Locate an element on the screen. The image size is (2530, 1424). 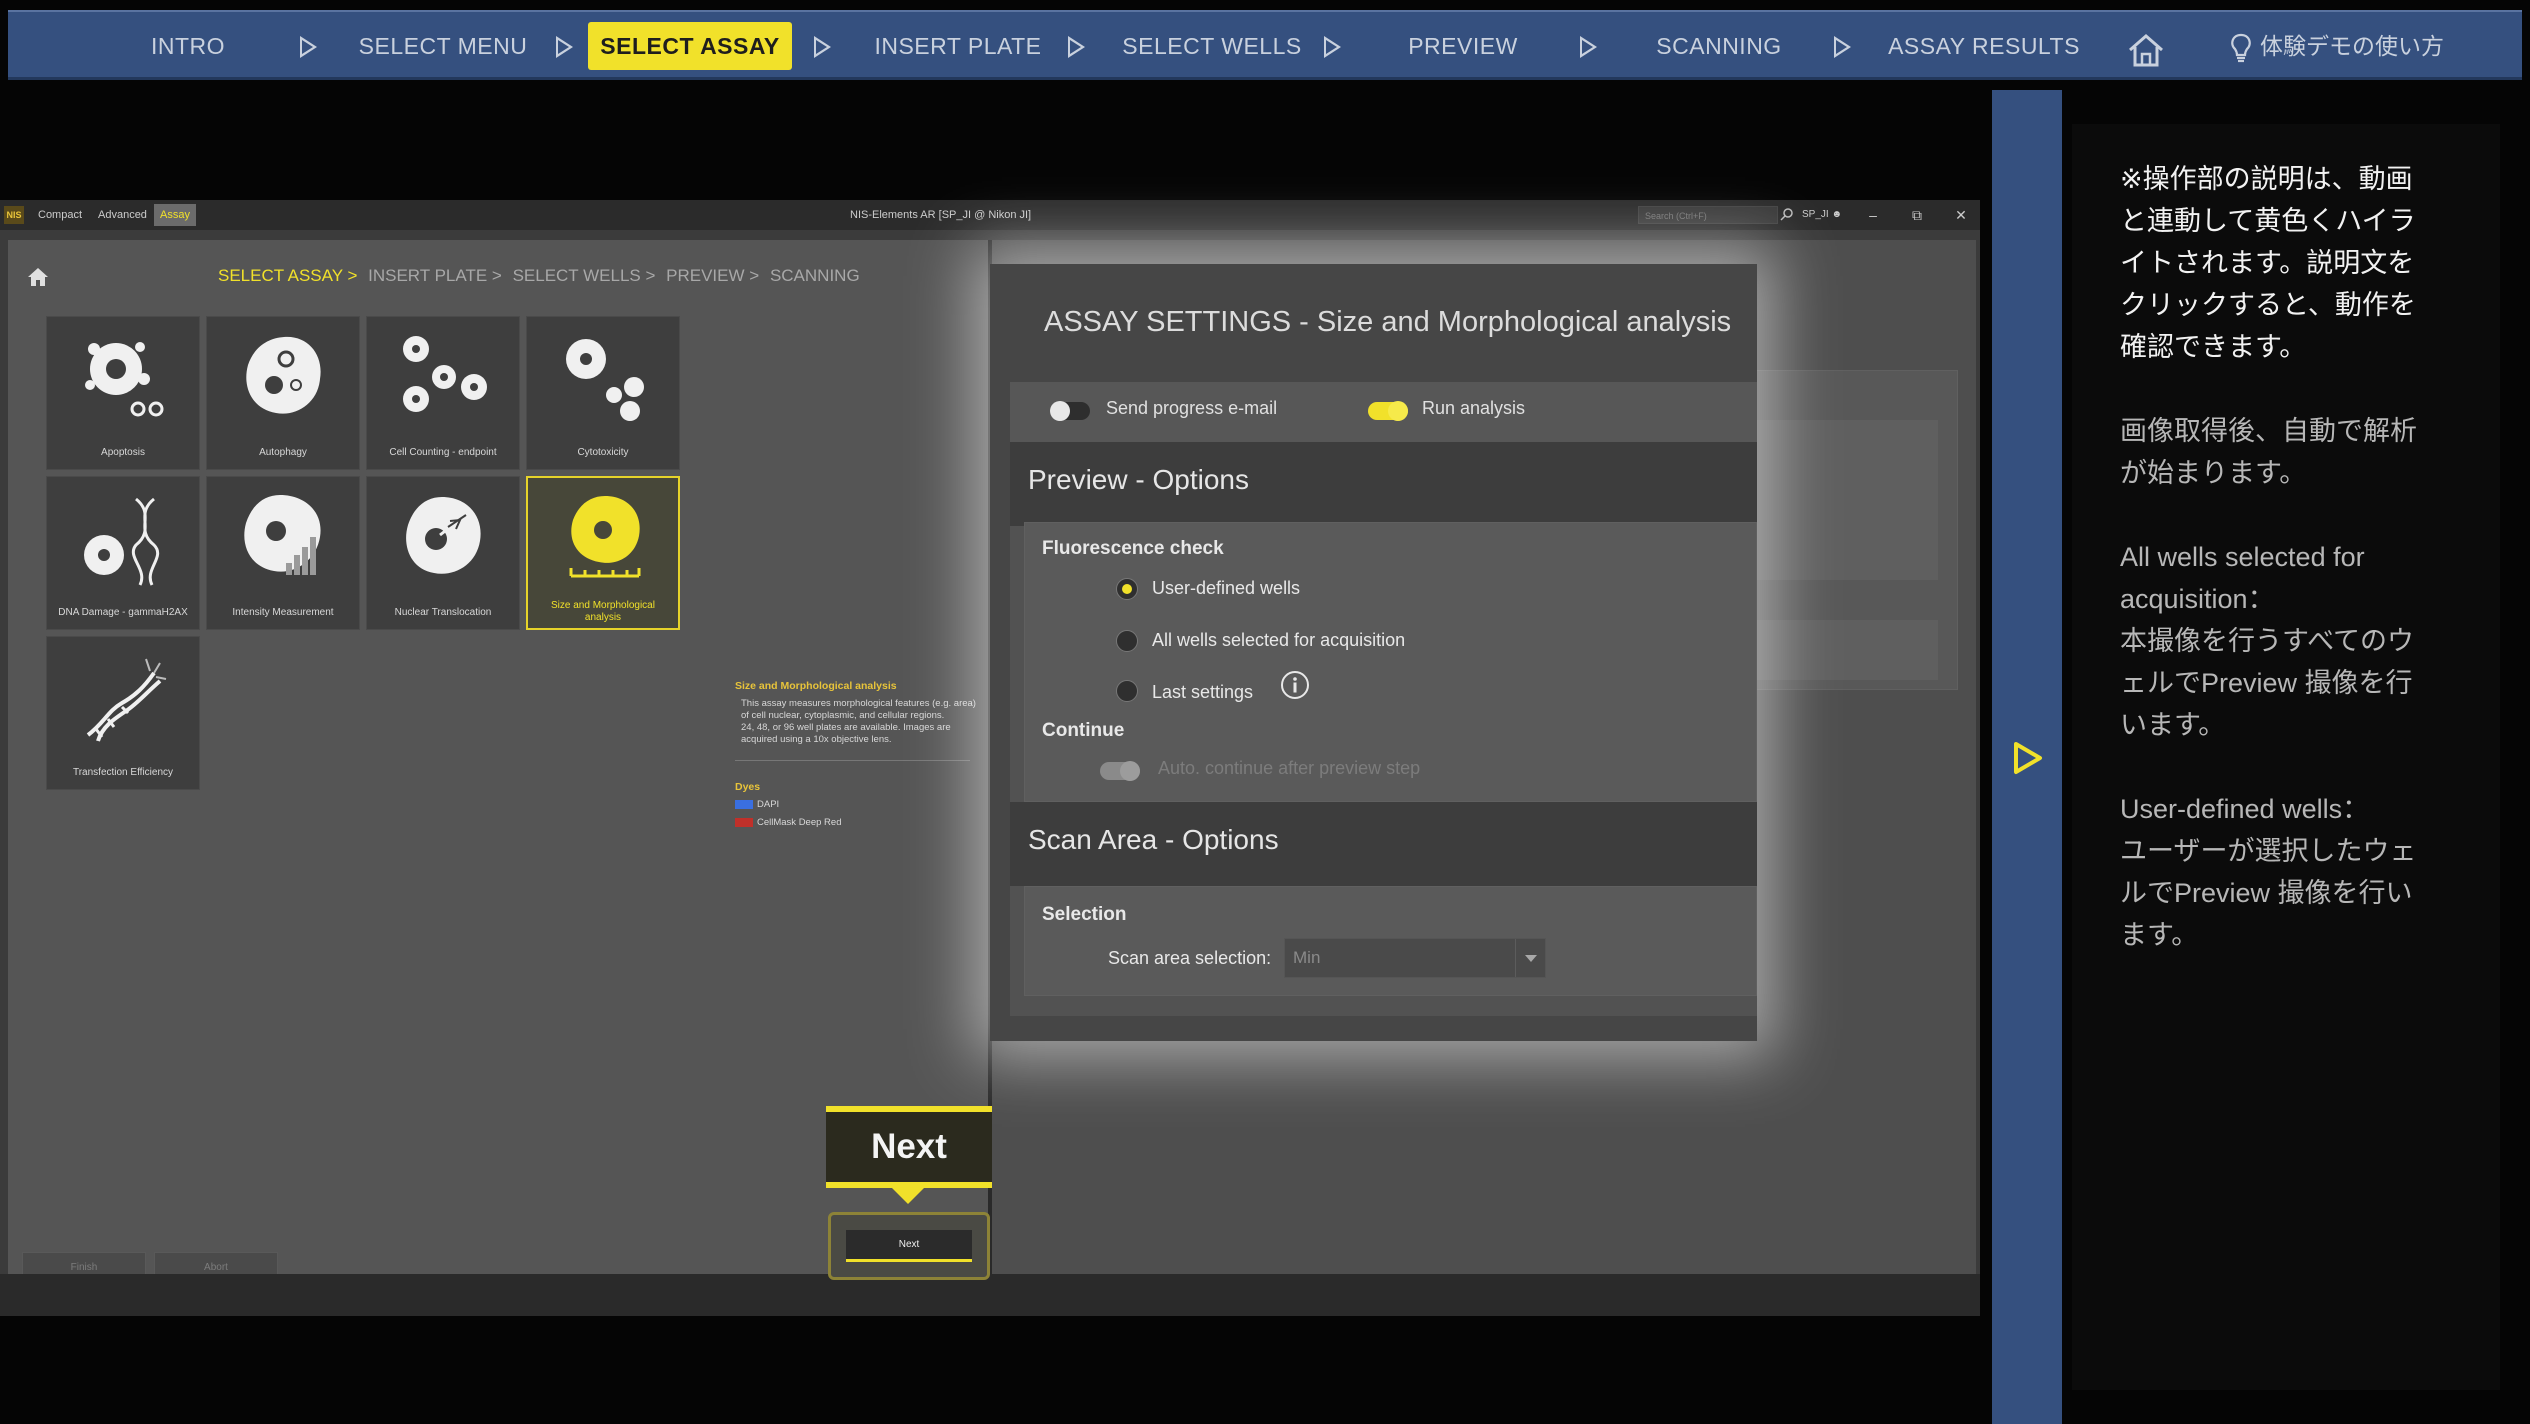
search-icon is located at coordinates (1787, 214).